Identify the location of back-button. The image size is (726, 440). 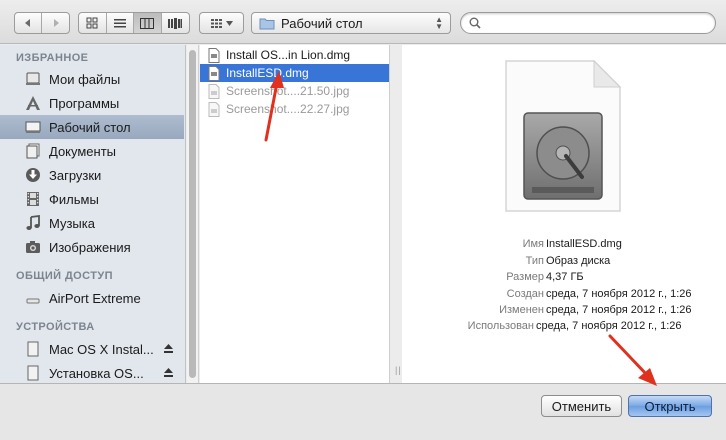
(28, 23).